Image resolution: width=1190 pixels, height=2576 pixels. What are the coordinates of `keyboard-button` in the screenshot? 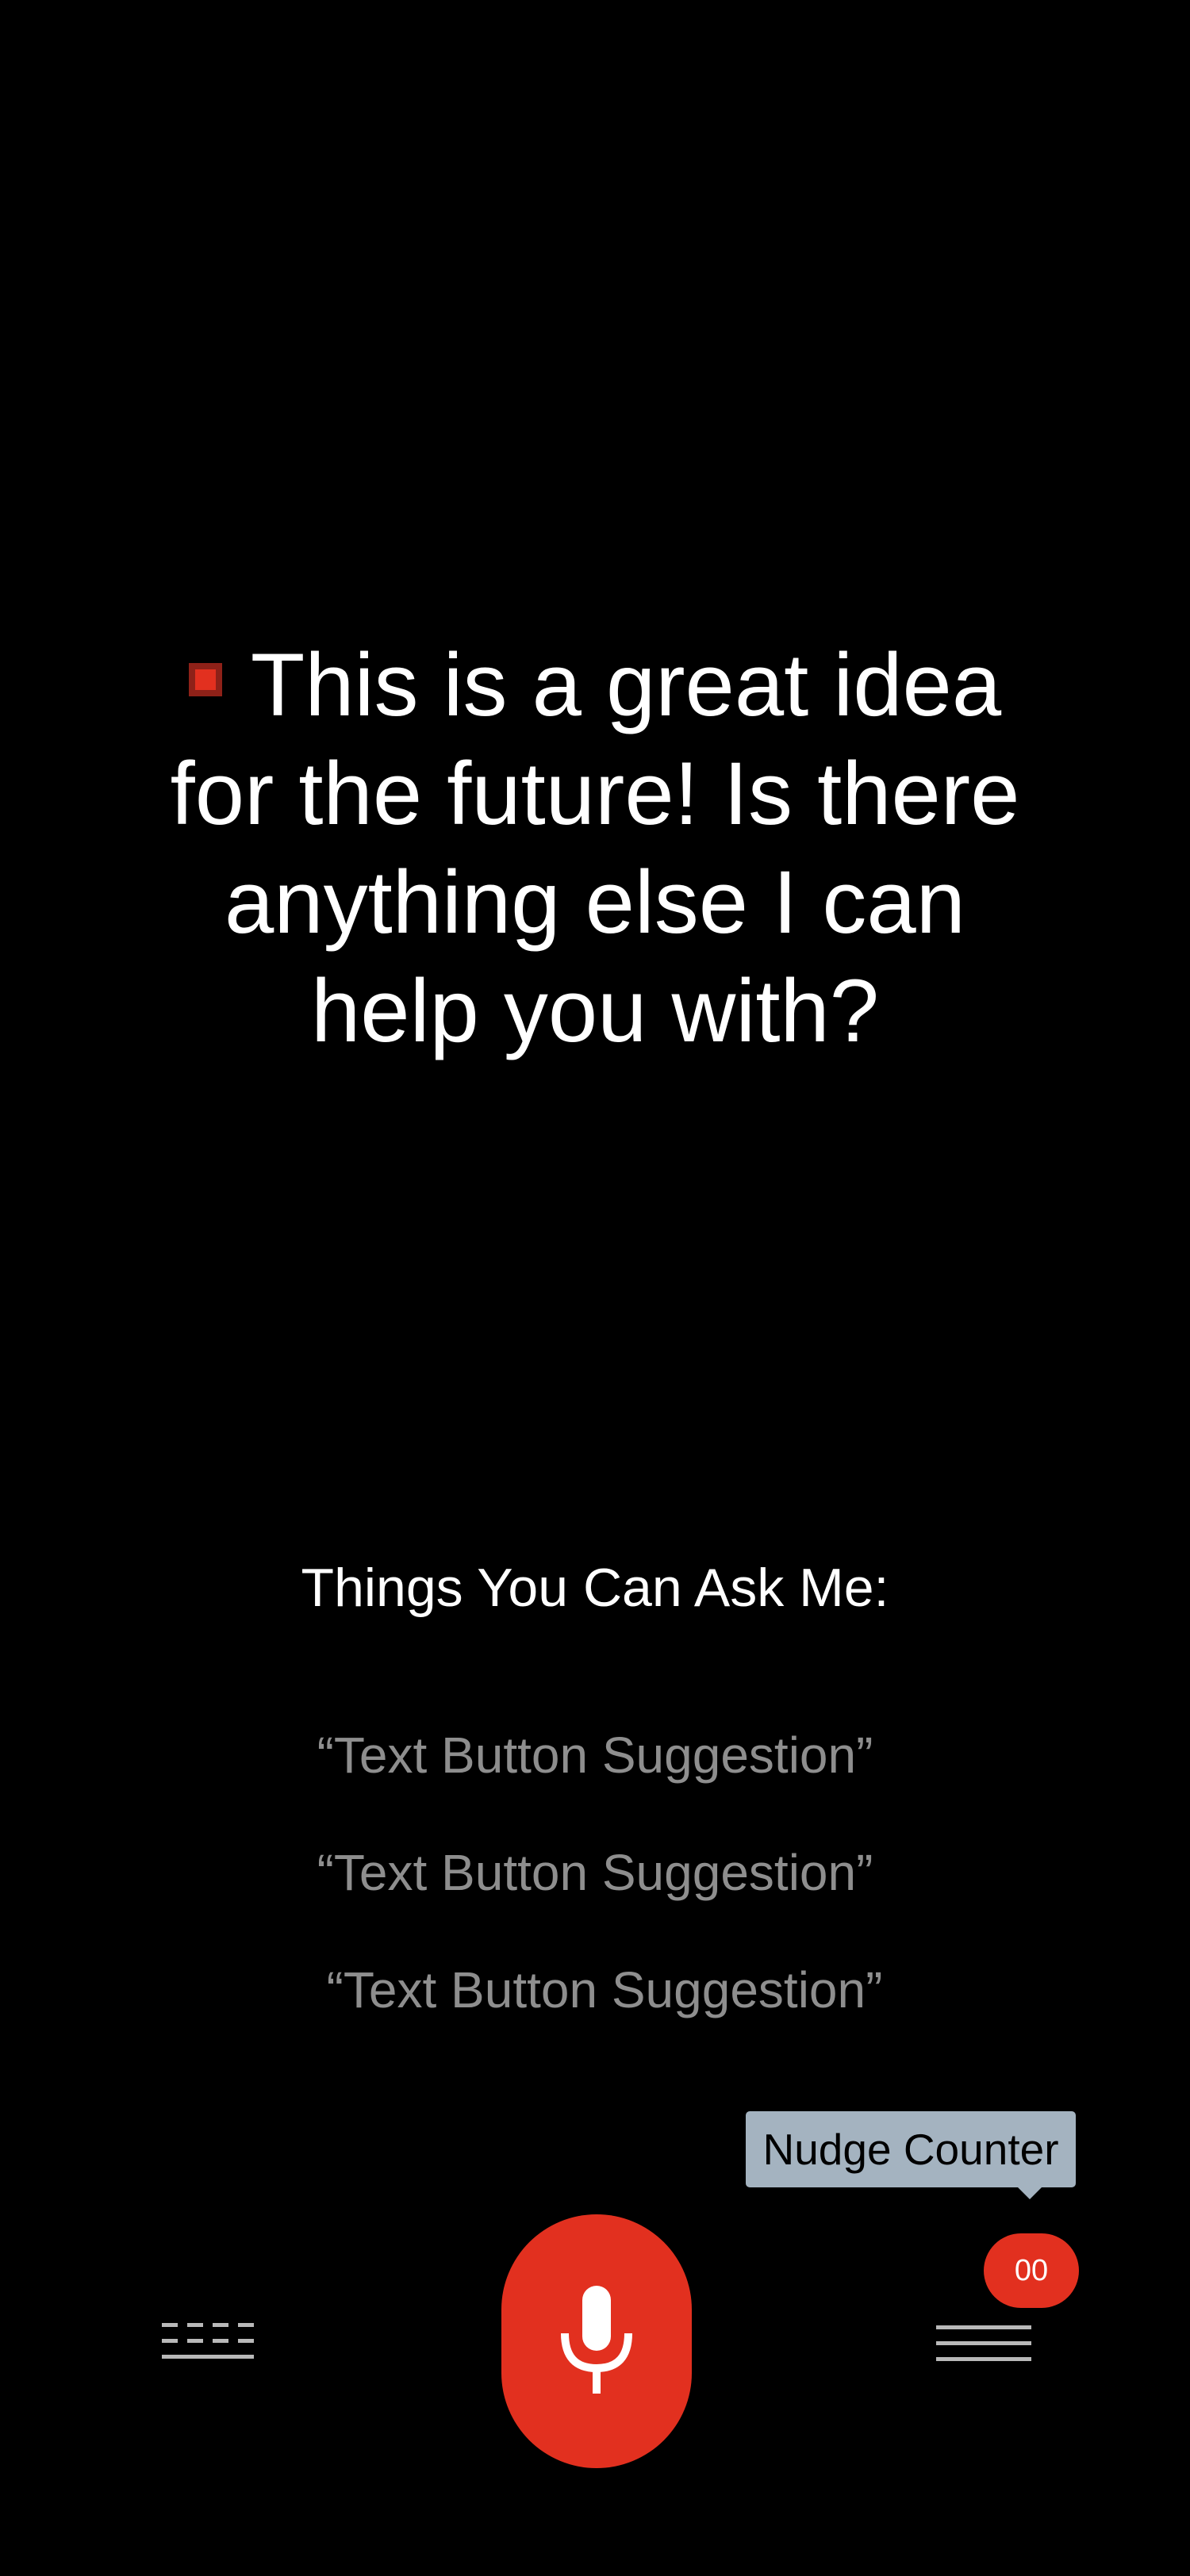 It's located at (208, 2342).